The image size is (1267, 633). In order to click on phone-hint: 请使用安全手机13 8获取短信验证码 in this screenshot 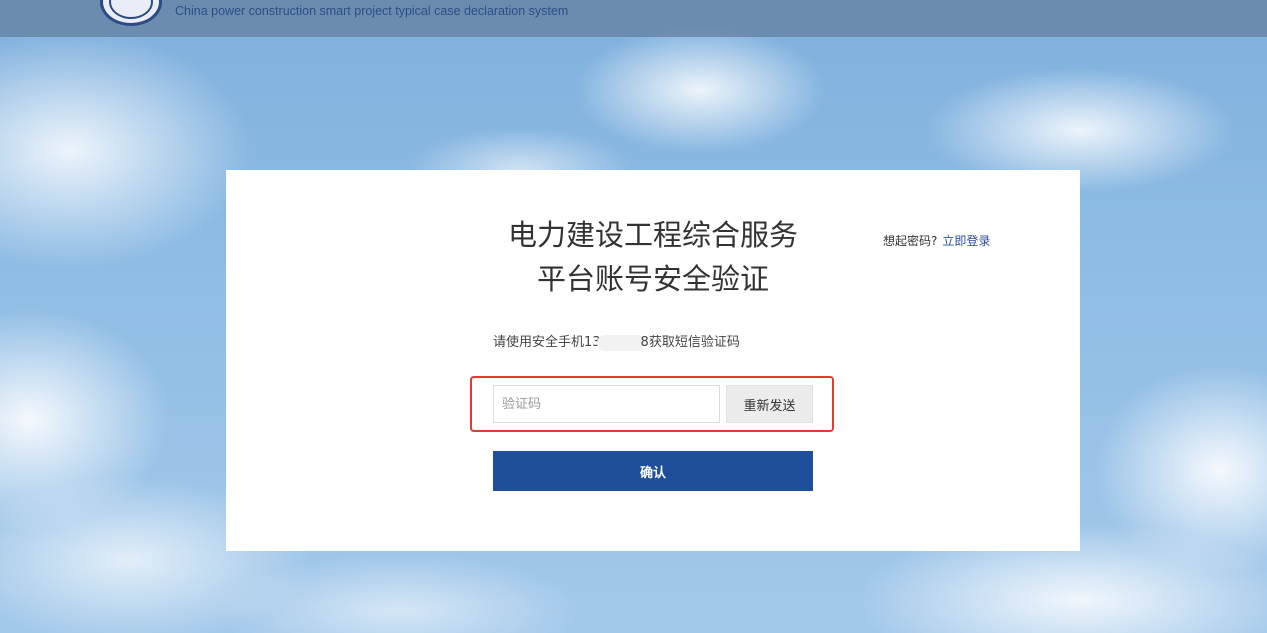, I will do `click(616, 341)`.